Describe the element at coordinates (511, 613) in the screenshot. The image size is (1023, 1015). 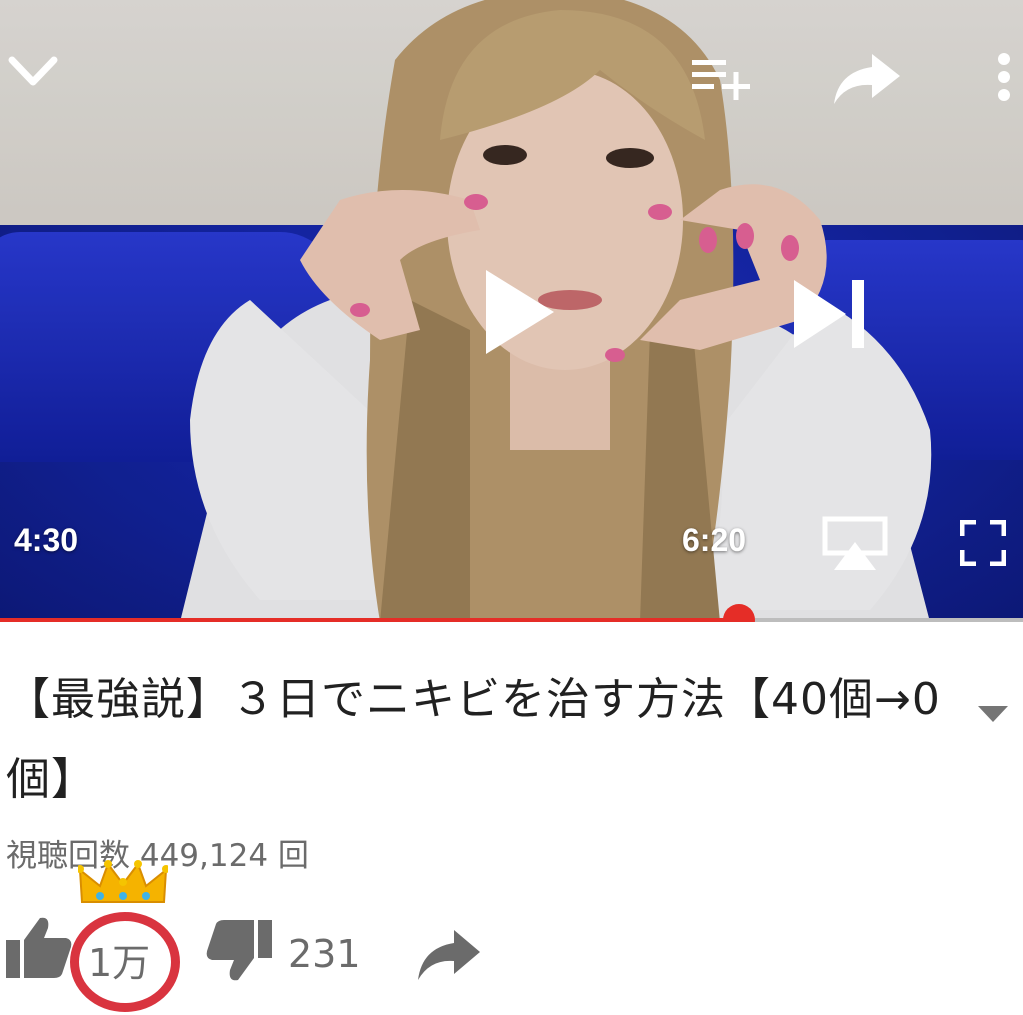
I see `progress-bar` at that location.